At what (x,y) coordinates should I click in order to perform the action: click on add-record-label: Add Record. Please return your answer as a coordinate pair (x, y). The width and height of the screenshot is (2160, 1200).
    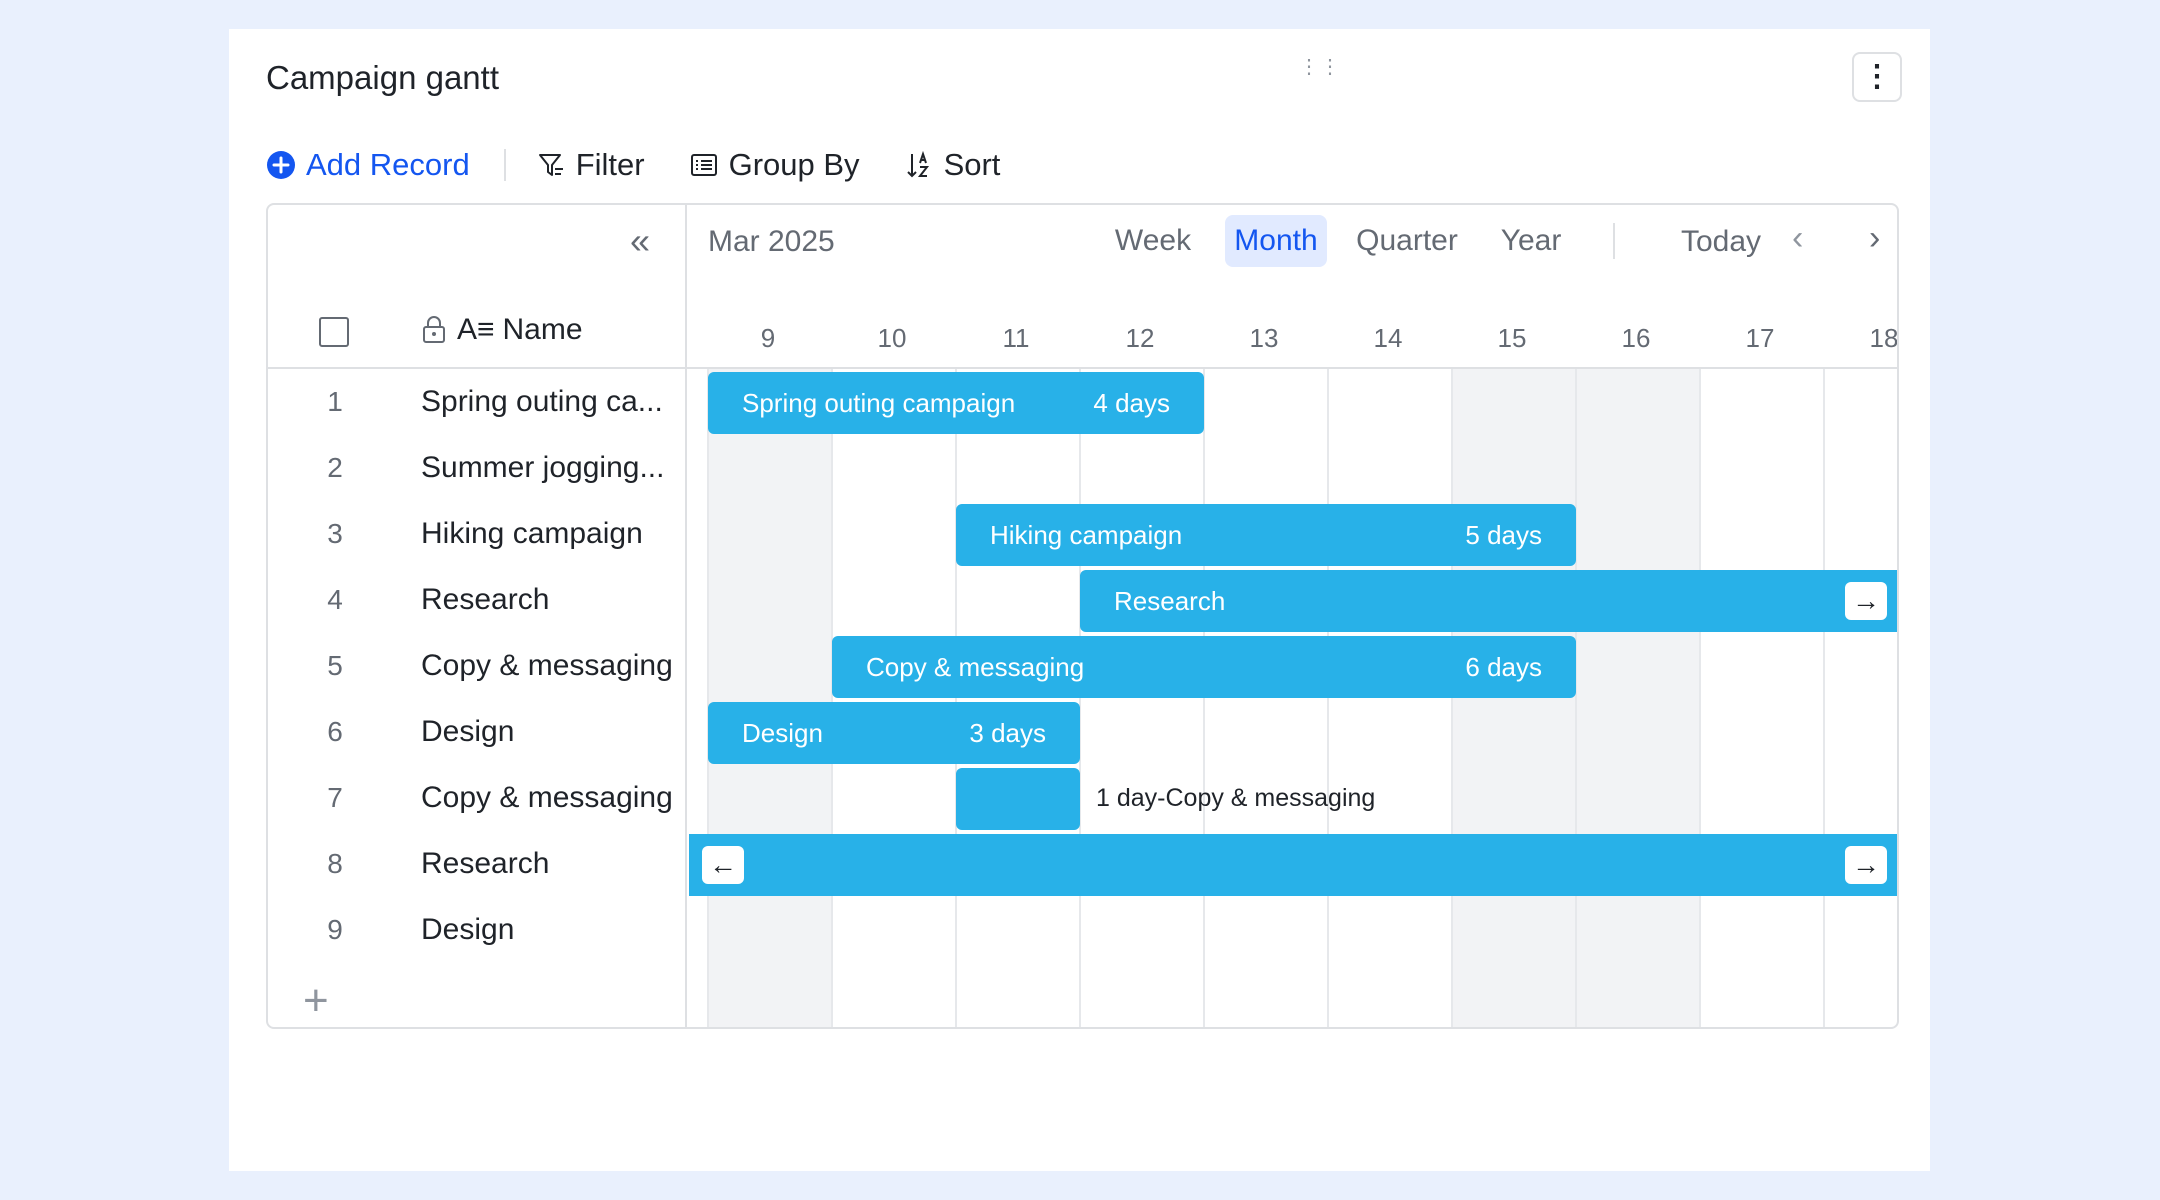
    Looking at the image, I should click on (388, 164).